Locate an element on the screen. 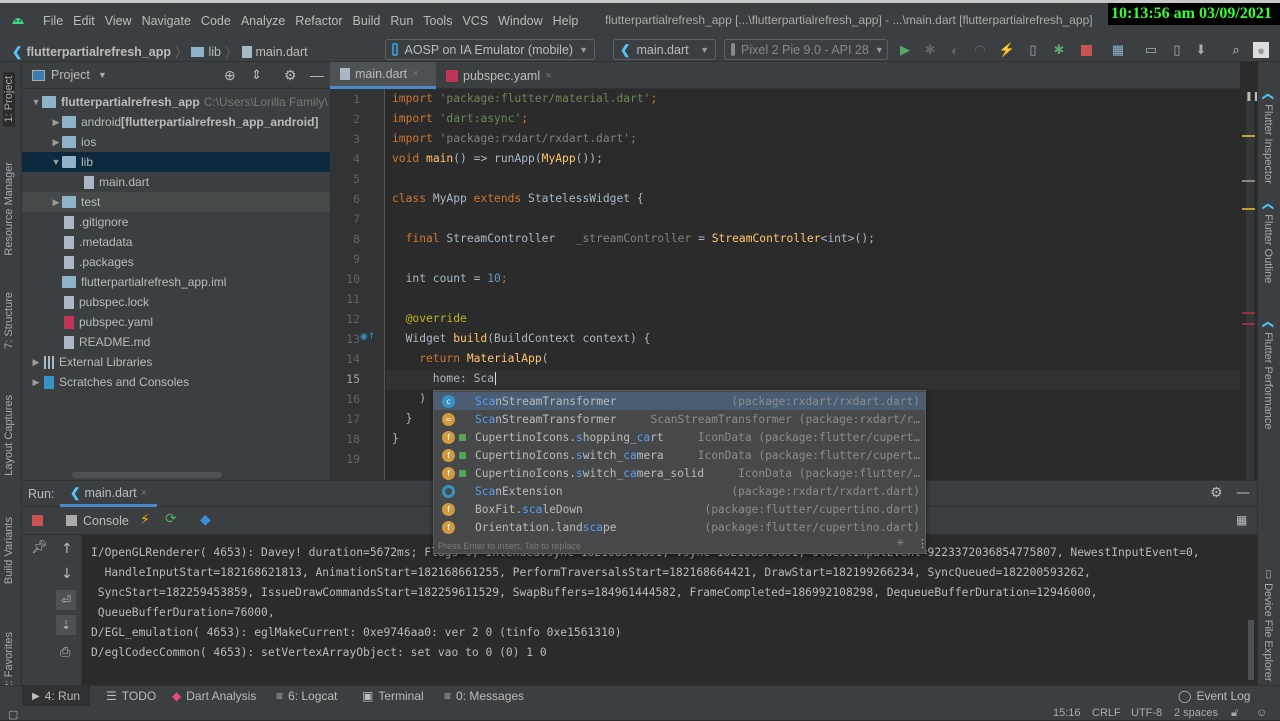 This screenshot has width=1280, height=721. tree-item: README.md is located at coordinates (176, 342).